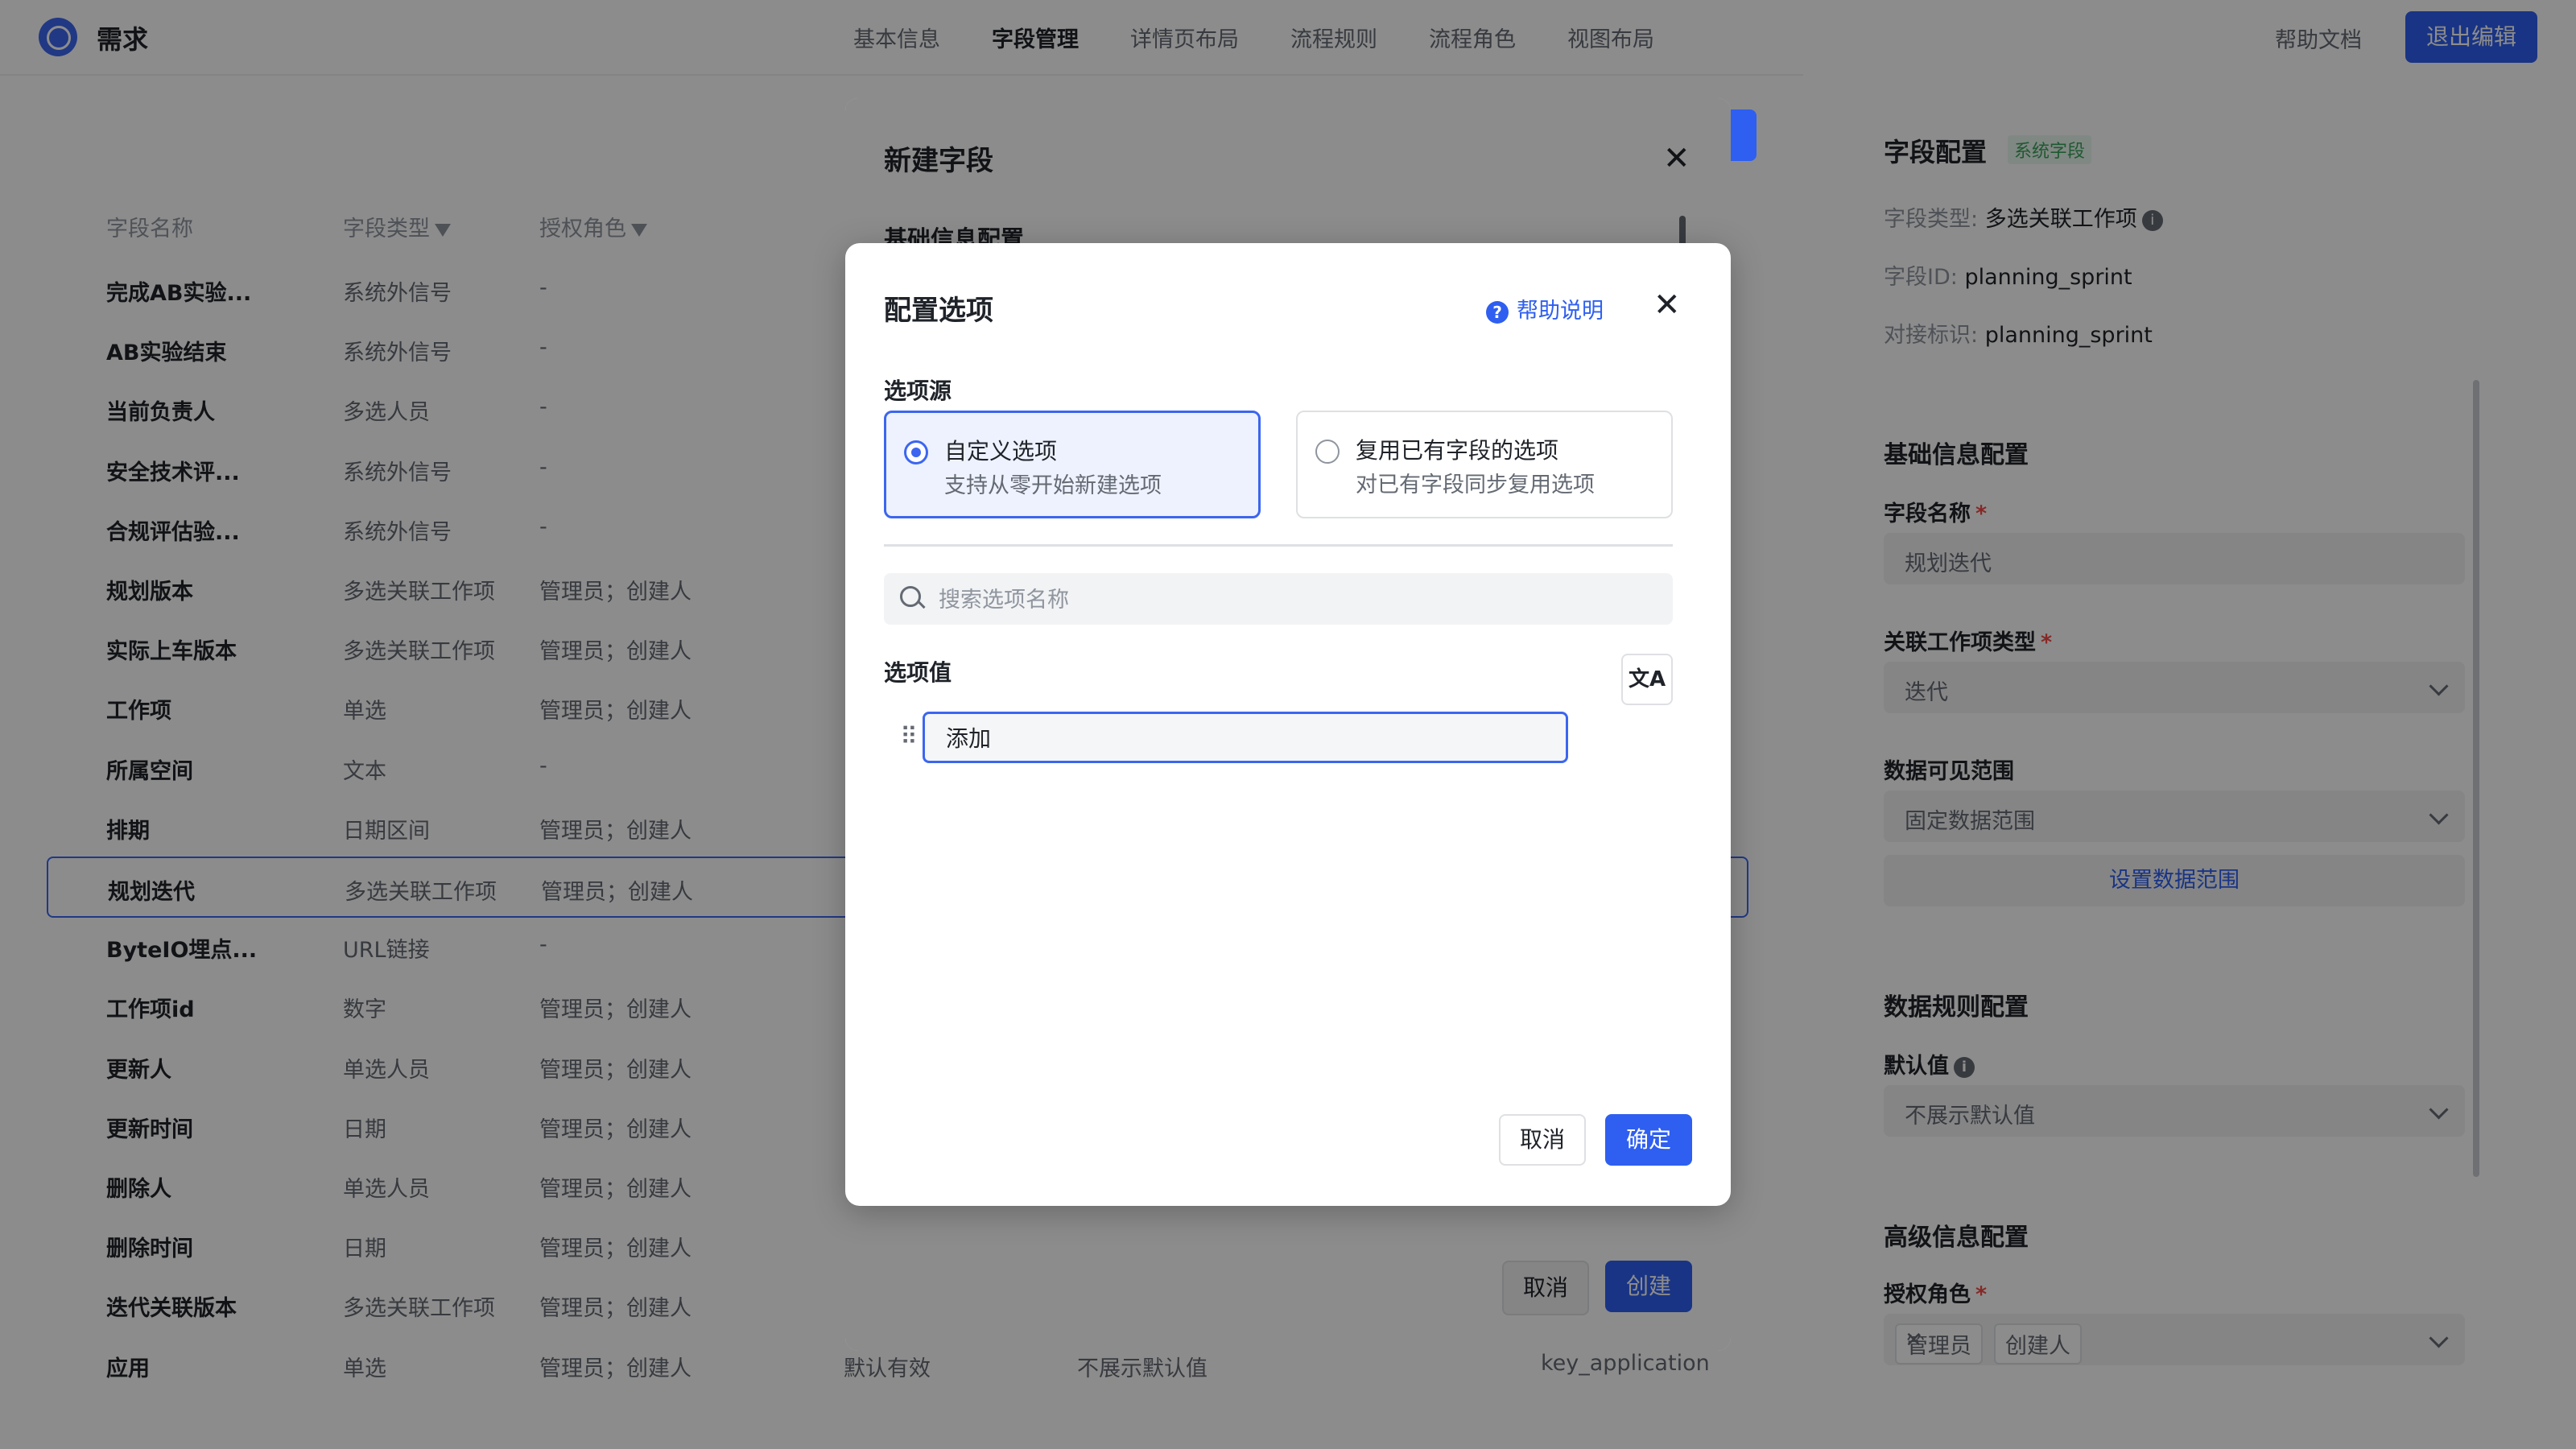  I want to click on reuse-options-card: 复用已有字段的选项 对已有字段同步复用选项, so click(1484, 464).